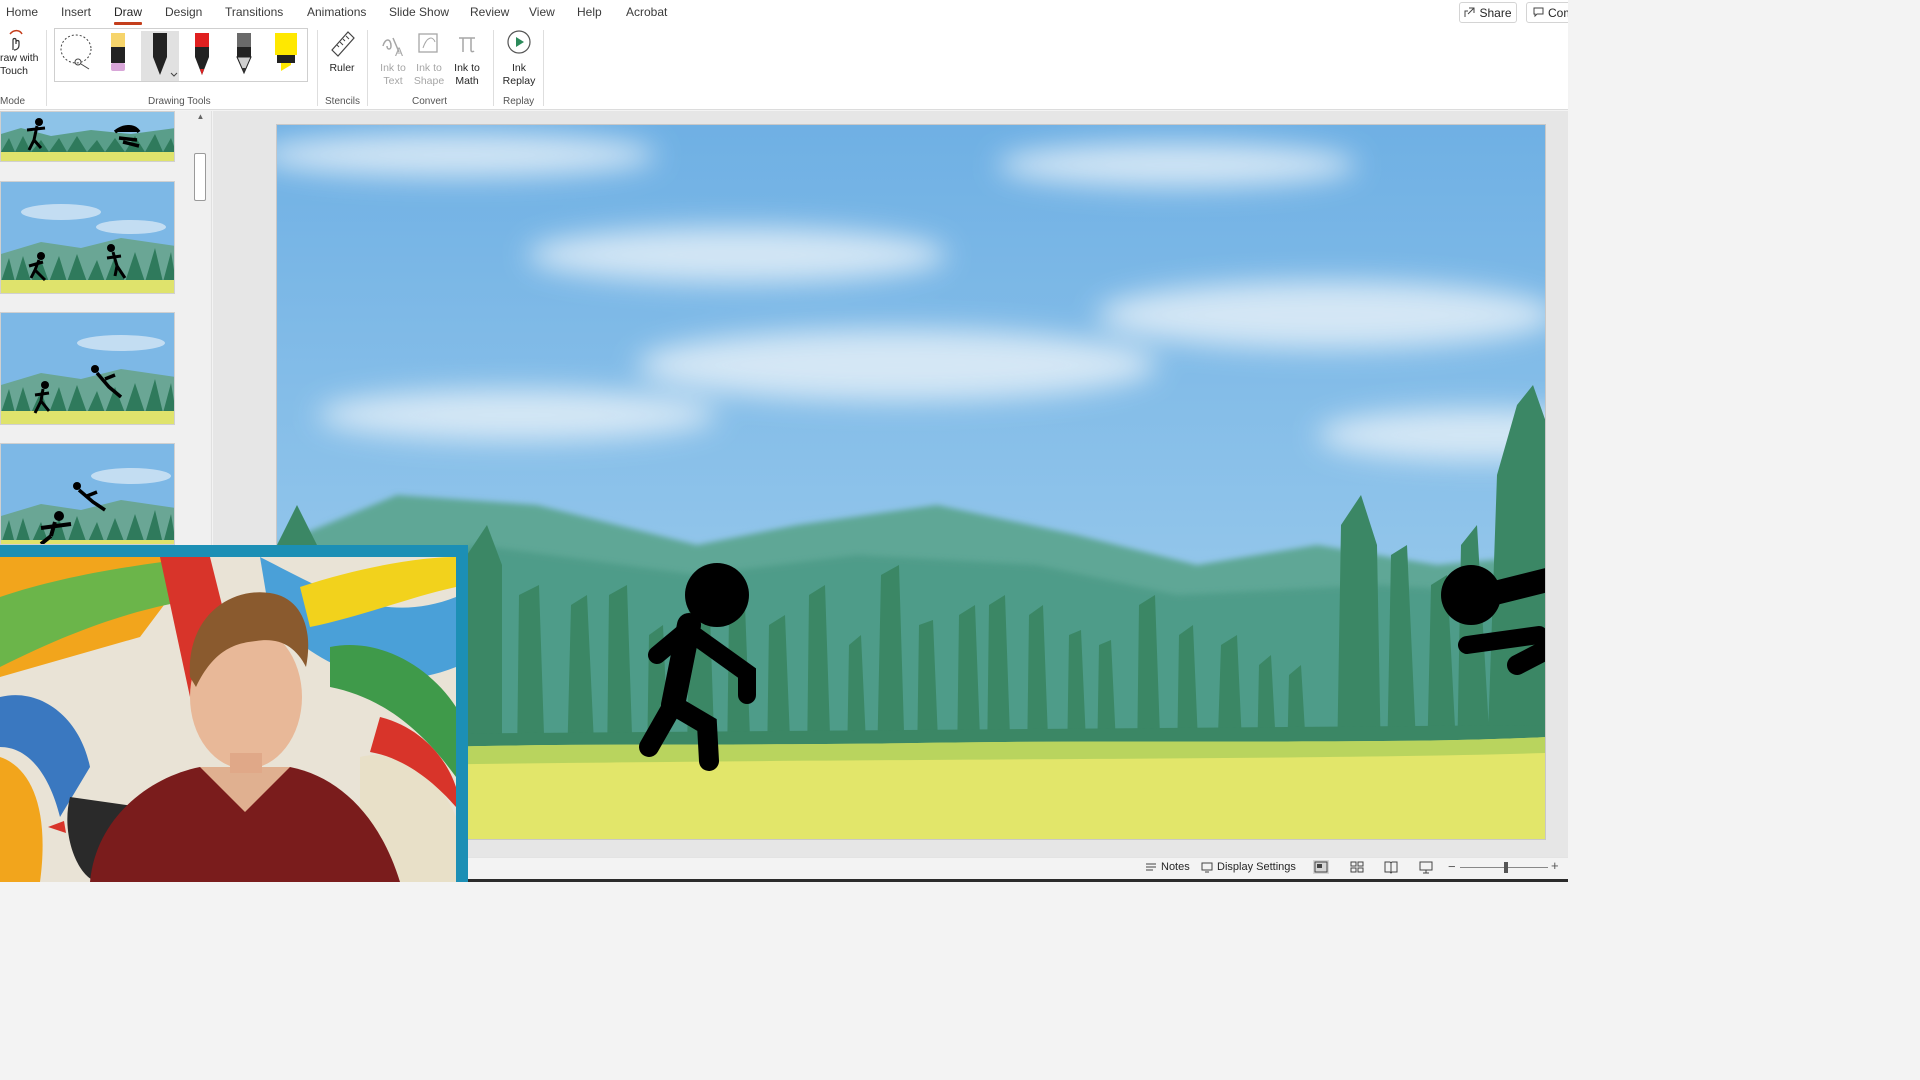 The image size is (1920, 1080). What do you see at coordinates (1256, 867) in the screenshot?
I see `display-settings-label: Display Settings` at bounding box center [1256, 867].